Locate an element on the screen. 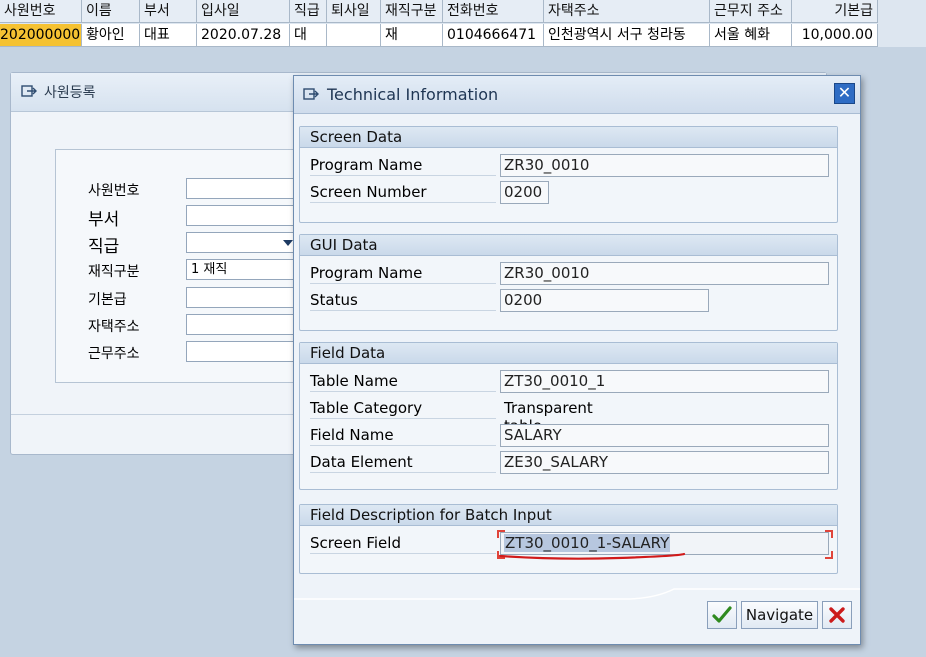 This screenshot has width=926, height=657. col-header-status: 재직구분 is located at coordinates (412, 11).